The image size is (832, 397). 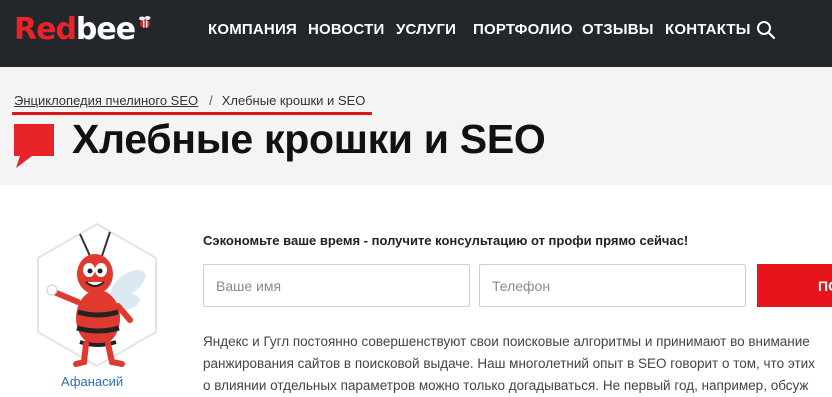 I want to click on redbee-logo: Red bee, so click(x=83, y=29).